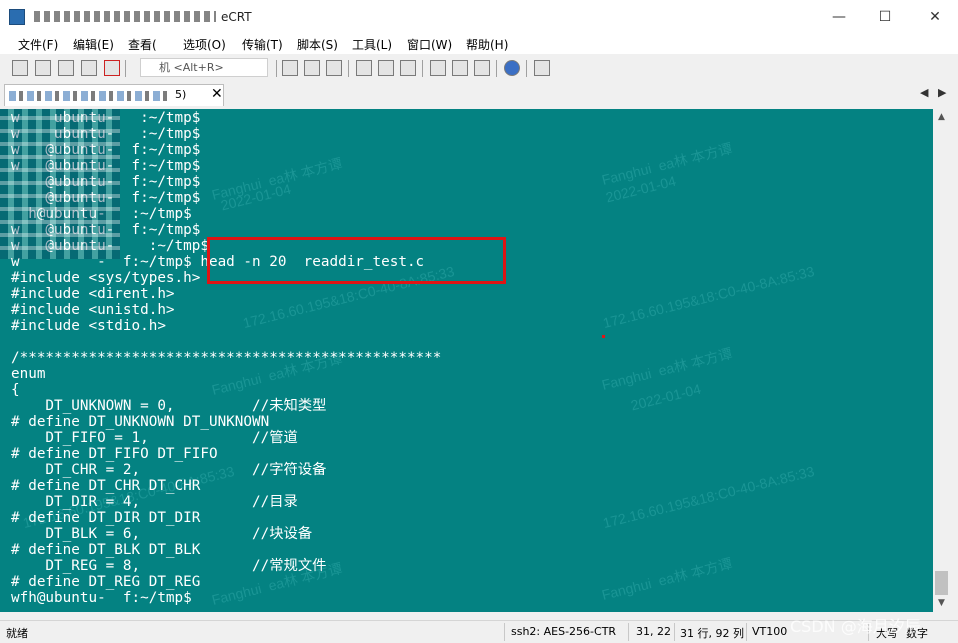 The width and height of the screenshot is (958, 643). I want to click on status-cursor-position: 31, 22, so click(653, 631).